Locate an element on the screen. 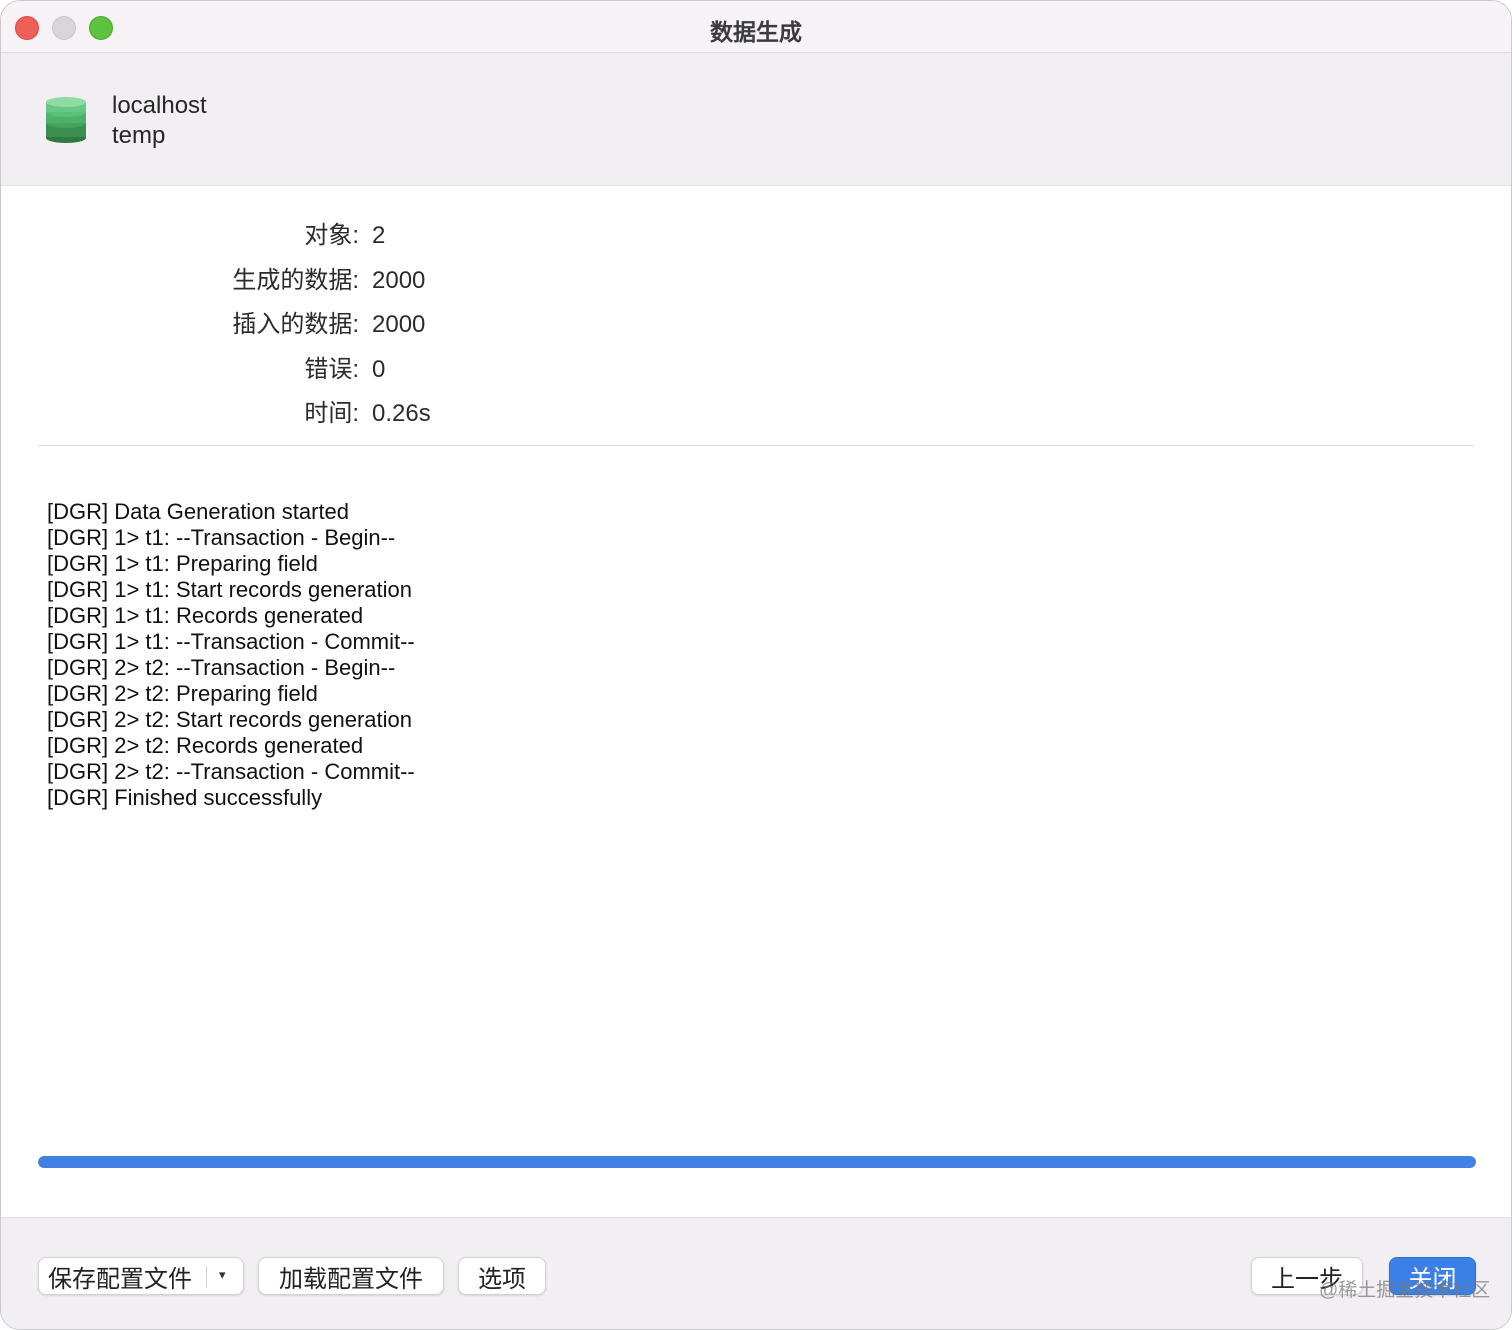 This screenshot has height=1330, width=1512. stat-row-errors: 错误: 0 is located at coordinates (351, 370).